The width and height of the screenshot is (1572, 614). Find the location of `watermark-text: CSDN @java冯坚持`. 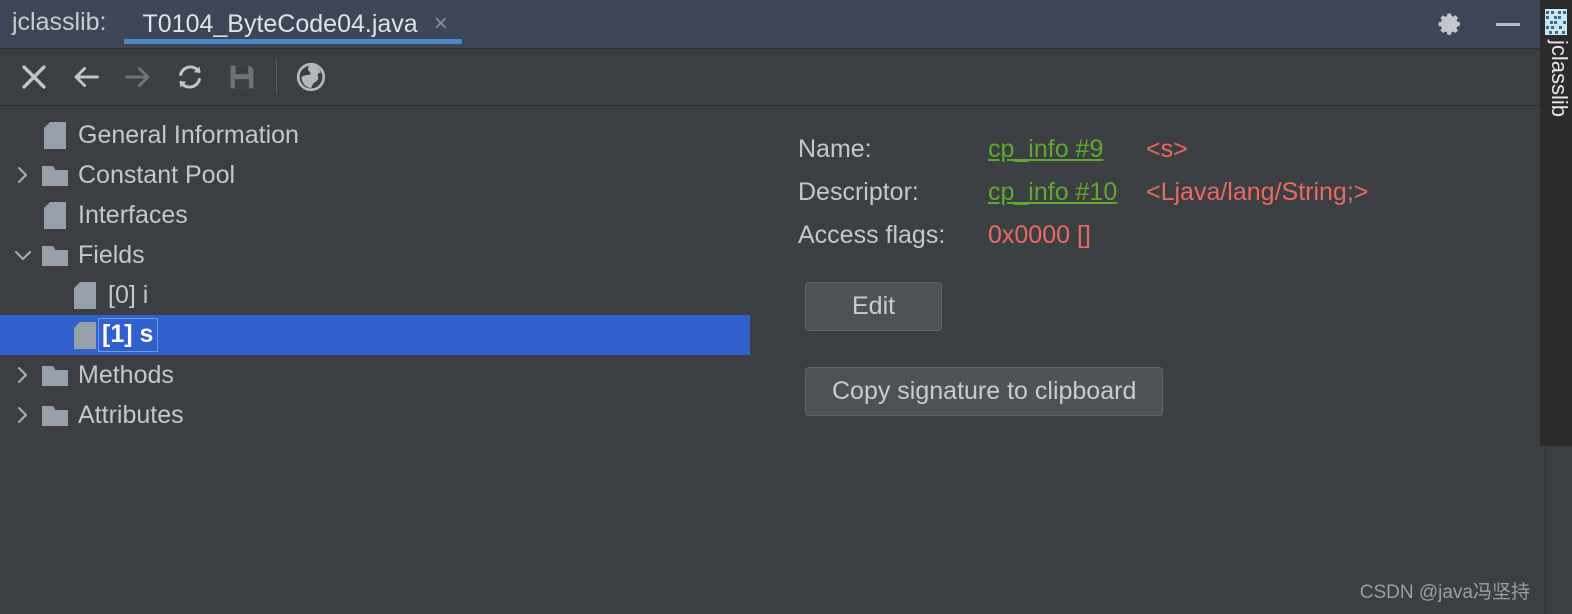

watermark-text: CSDN @java冯坚持 is located at coordinates (1444, 592).